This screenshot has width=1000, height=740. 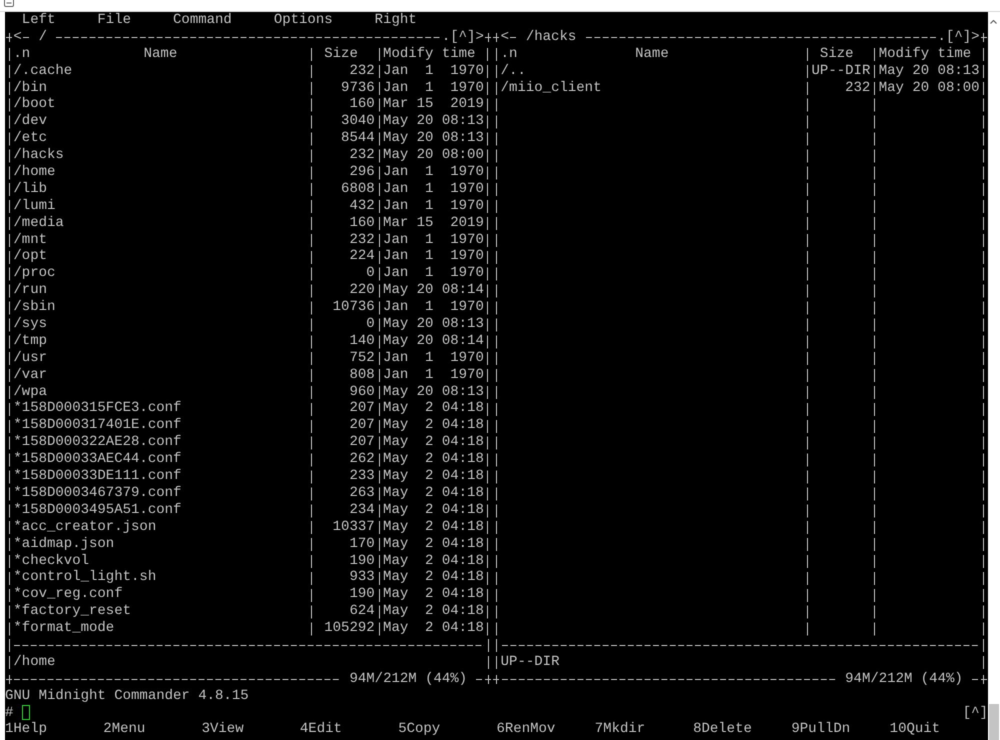 I want to click on file-name: *158D0003467379.conf, so click(x=97, y=493).